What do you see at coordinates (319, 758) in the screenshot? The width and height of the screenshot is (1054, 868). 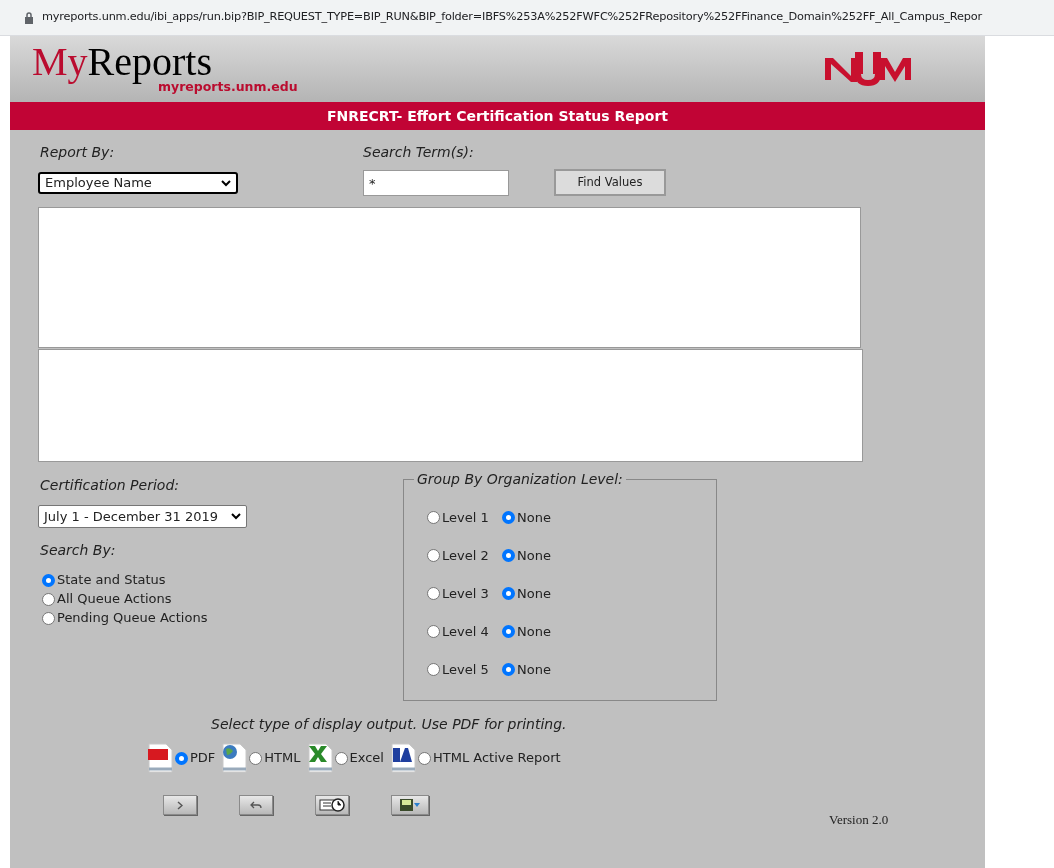 I see `spreadsheet-file-icon` at bounding box center [319, 758].